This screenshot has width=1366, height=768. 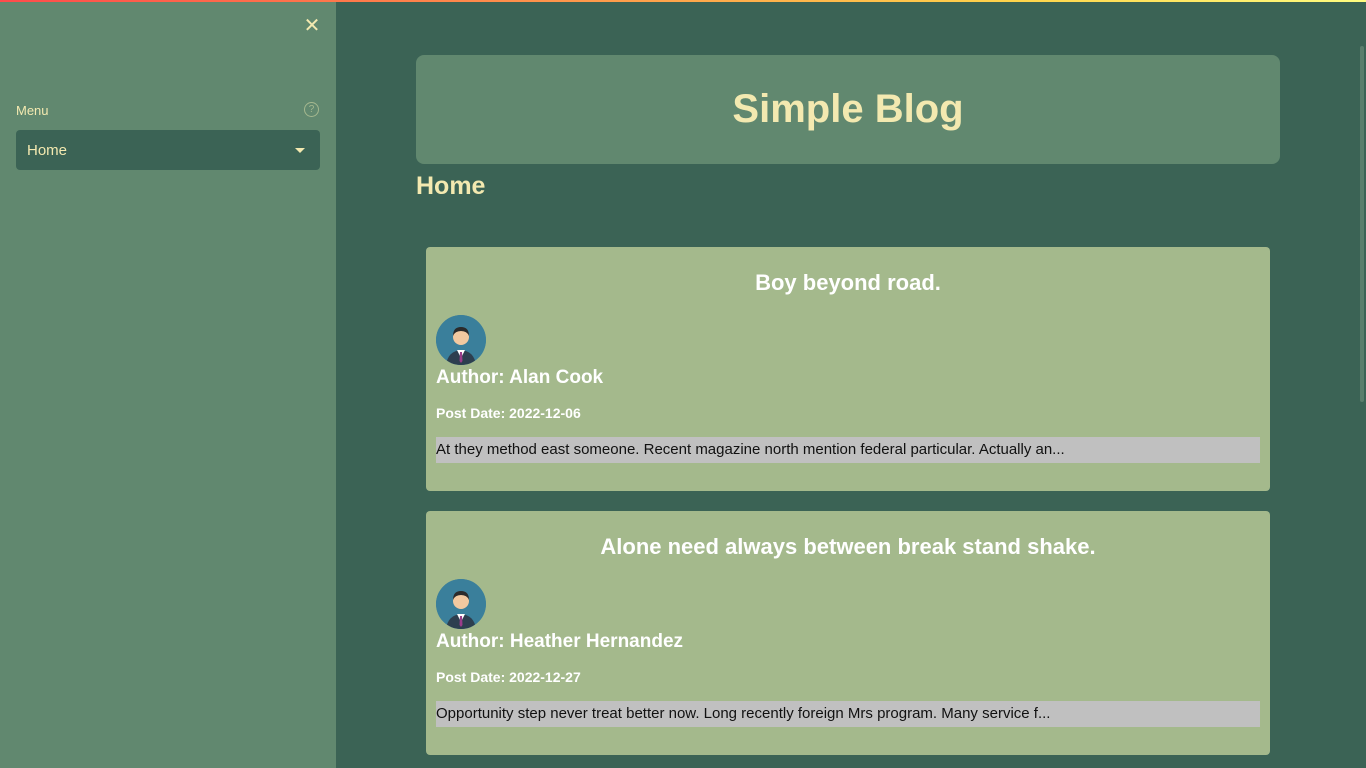 I want to click on menu-select: Home, so click(x=168, y=150).